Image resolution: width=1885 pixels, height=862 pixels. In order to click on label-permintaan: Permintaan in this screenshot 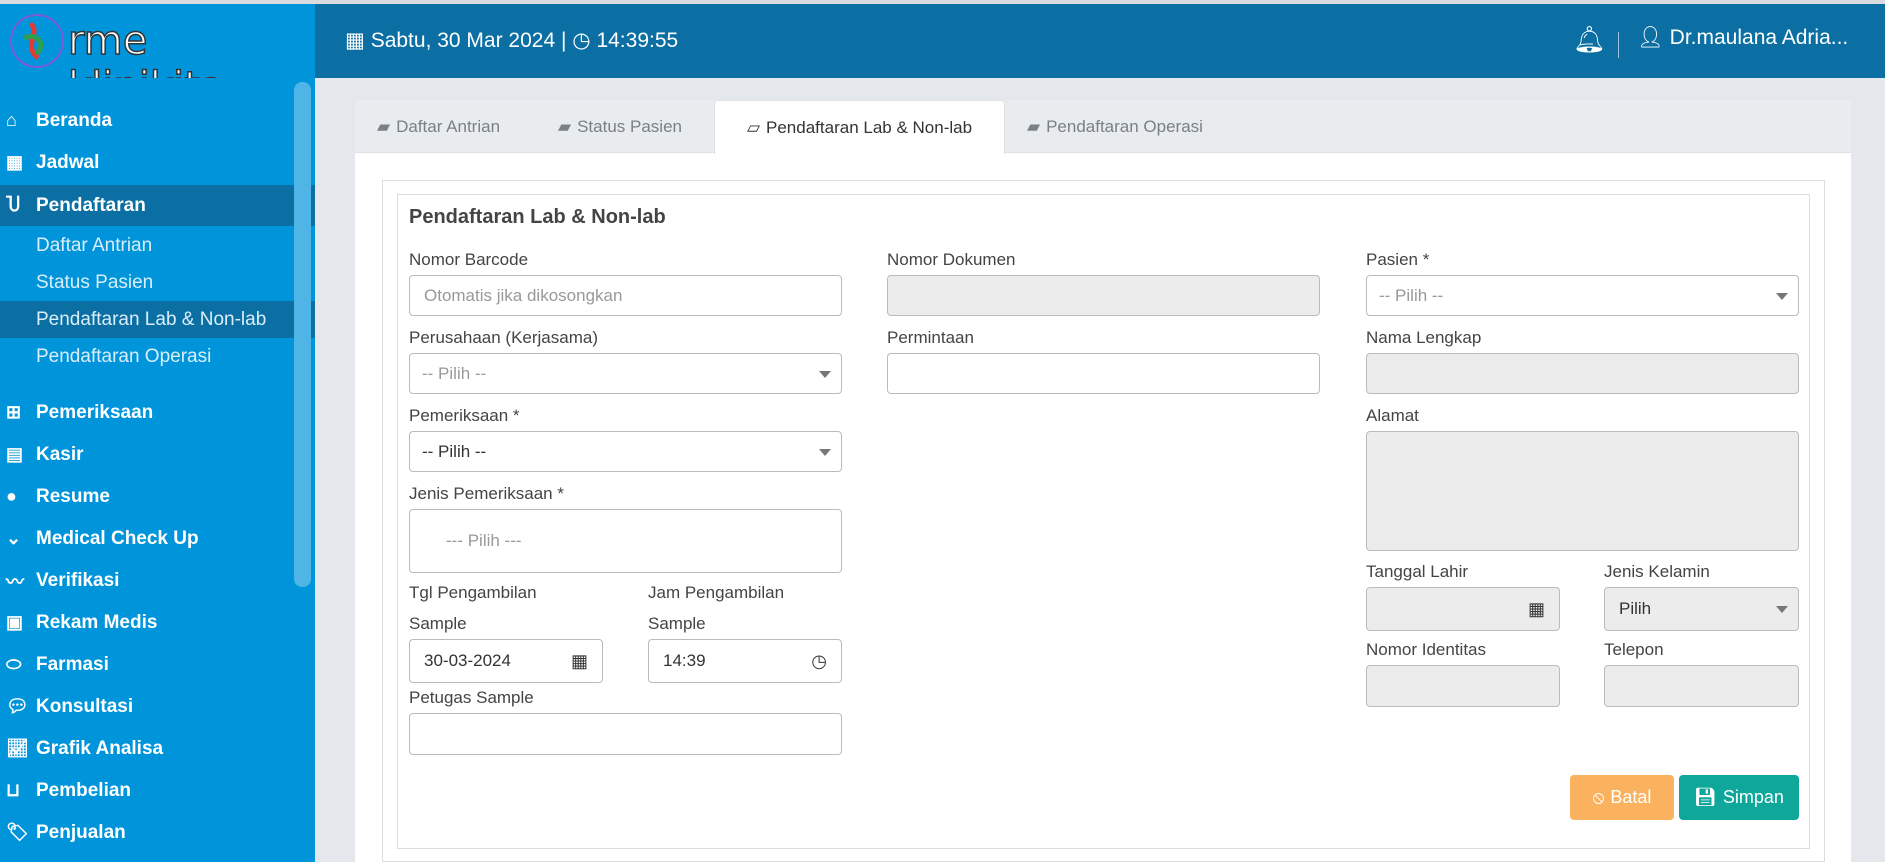, I will do `click(930, 337)`.